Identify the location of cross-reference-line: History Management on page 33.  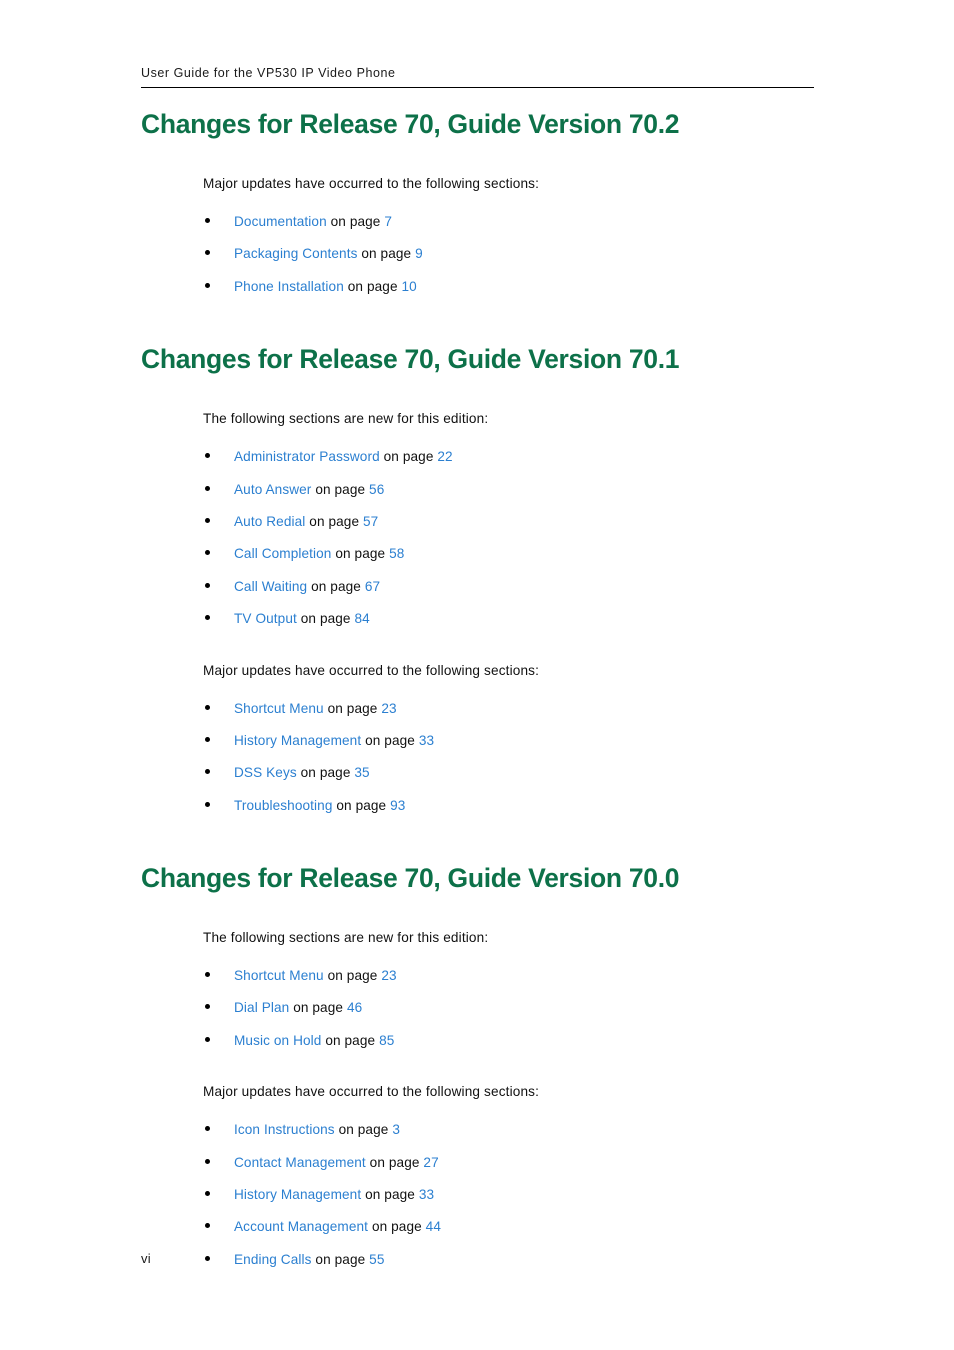
(334, 741).